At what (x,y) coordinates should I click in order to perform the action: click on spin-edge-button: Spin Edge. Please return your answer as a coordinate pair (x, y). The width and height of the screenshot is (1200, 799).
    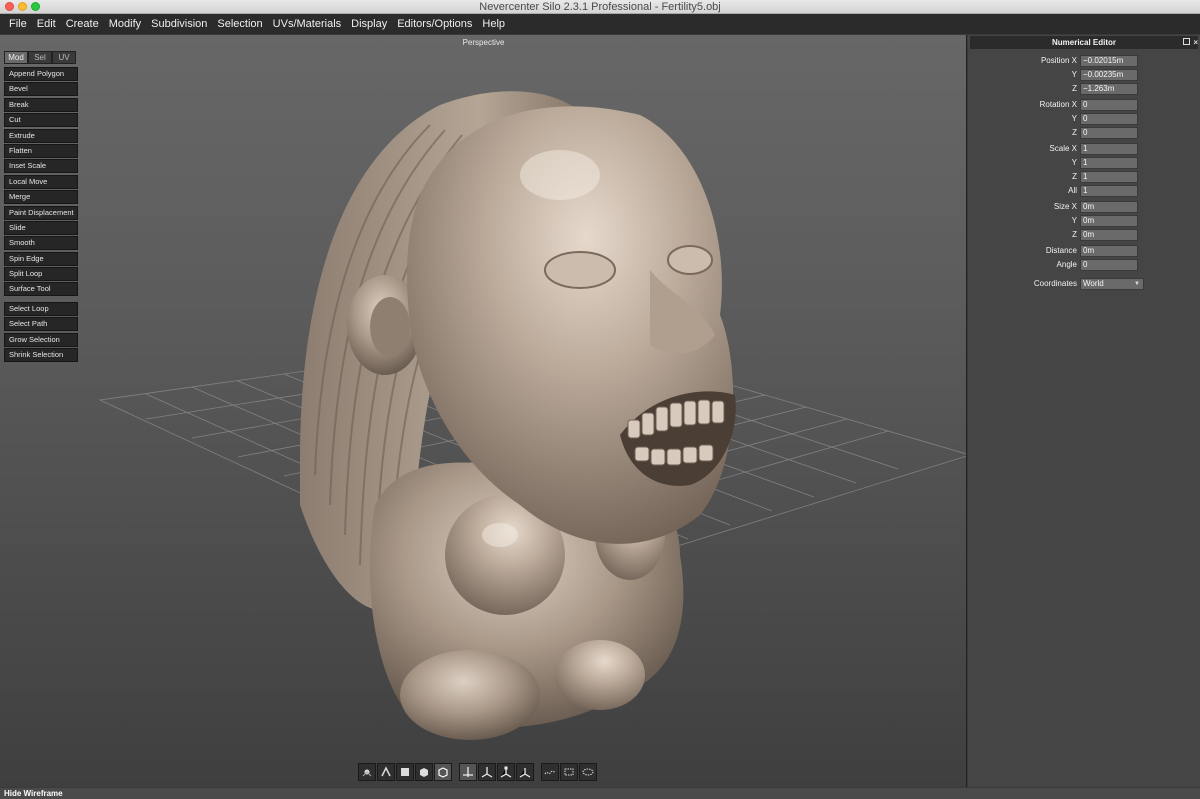
    Looking at the image, I should click on (41, 258).